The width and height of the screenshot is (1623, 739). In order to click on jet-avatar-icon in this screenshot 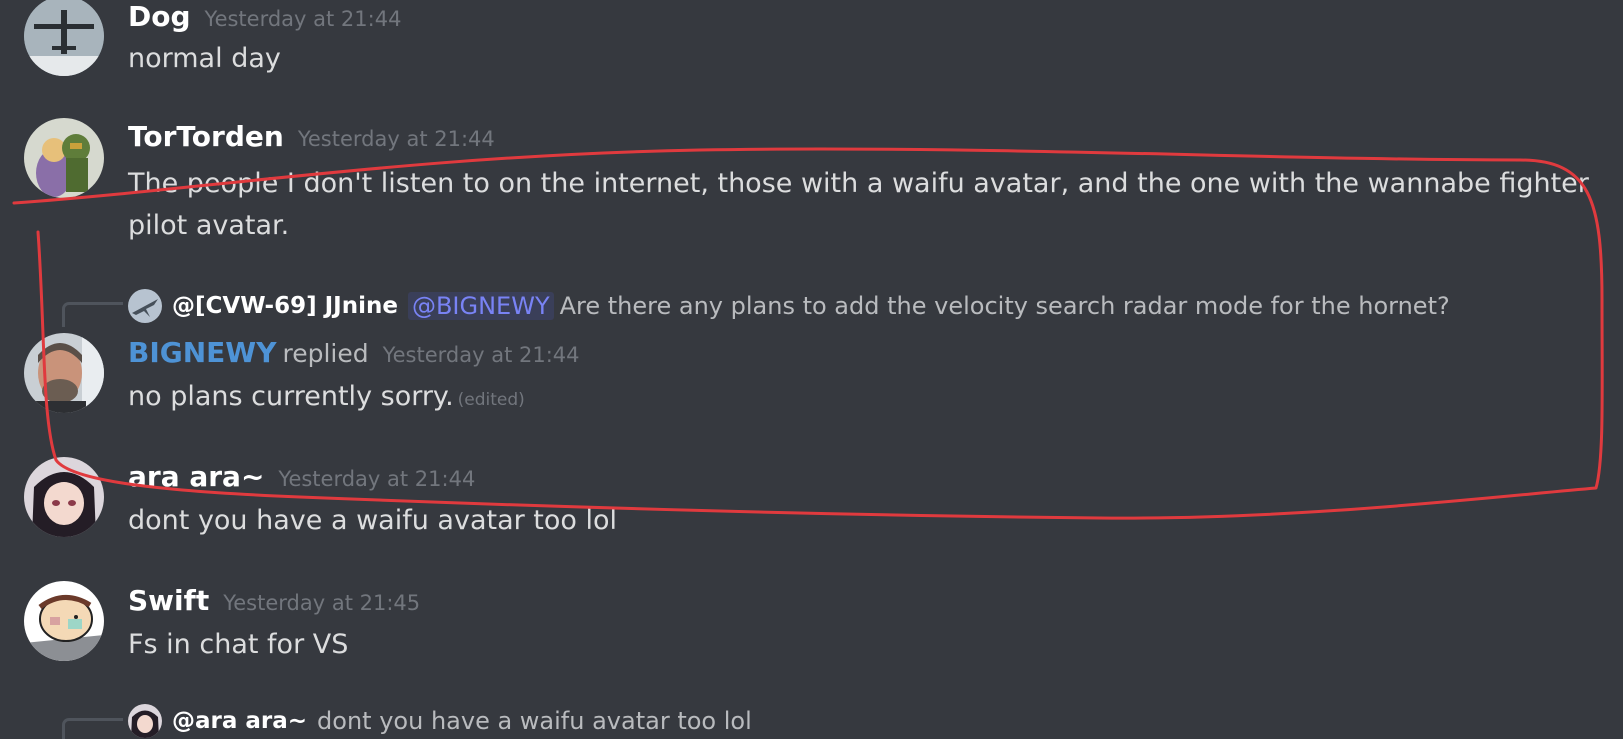, I will do `click(145, 306)`.